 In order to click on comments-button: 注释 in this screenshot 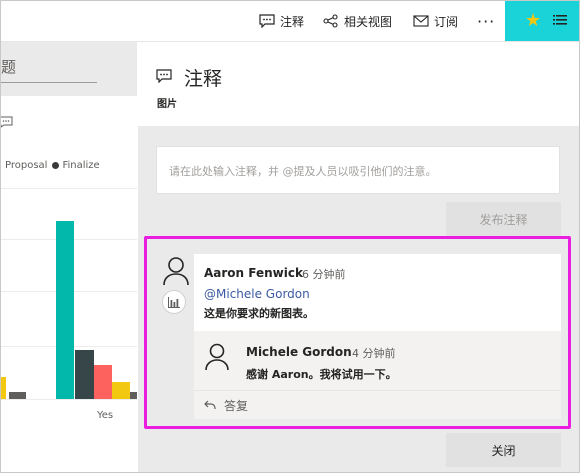, I will do `click(281, 21)`.